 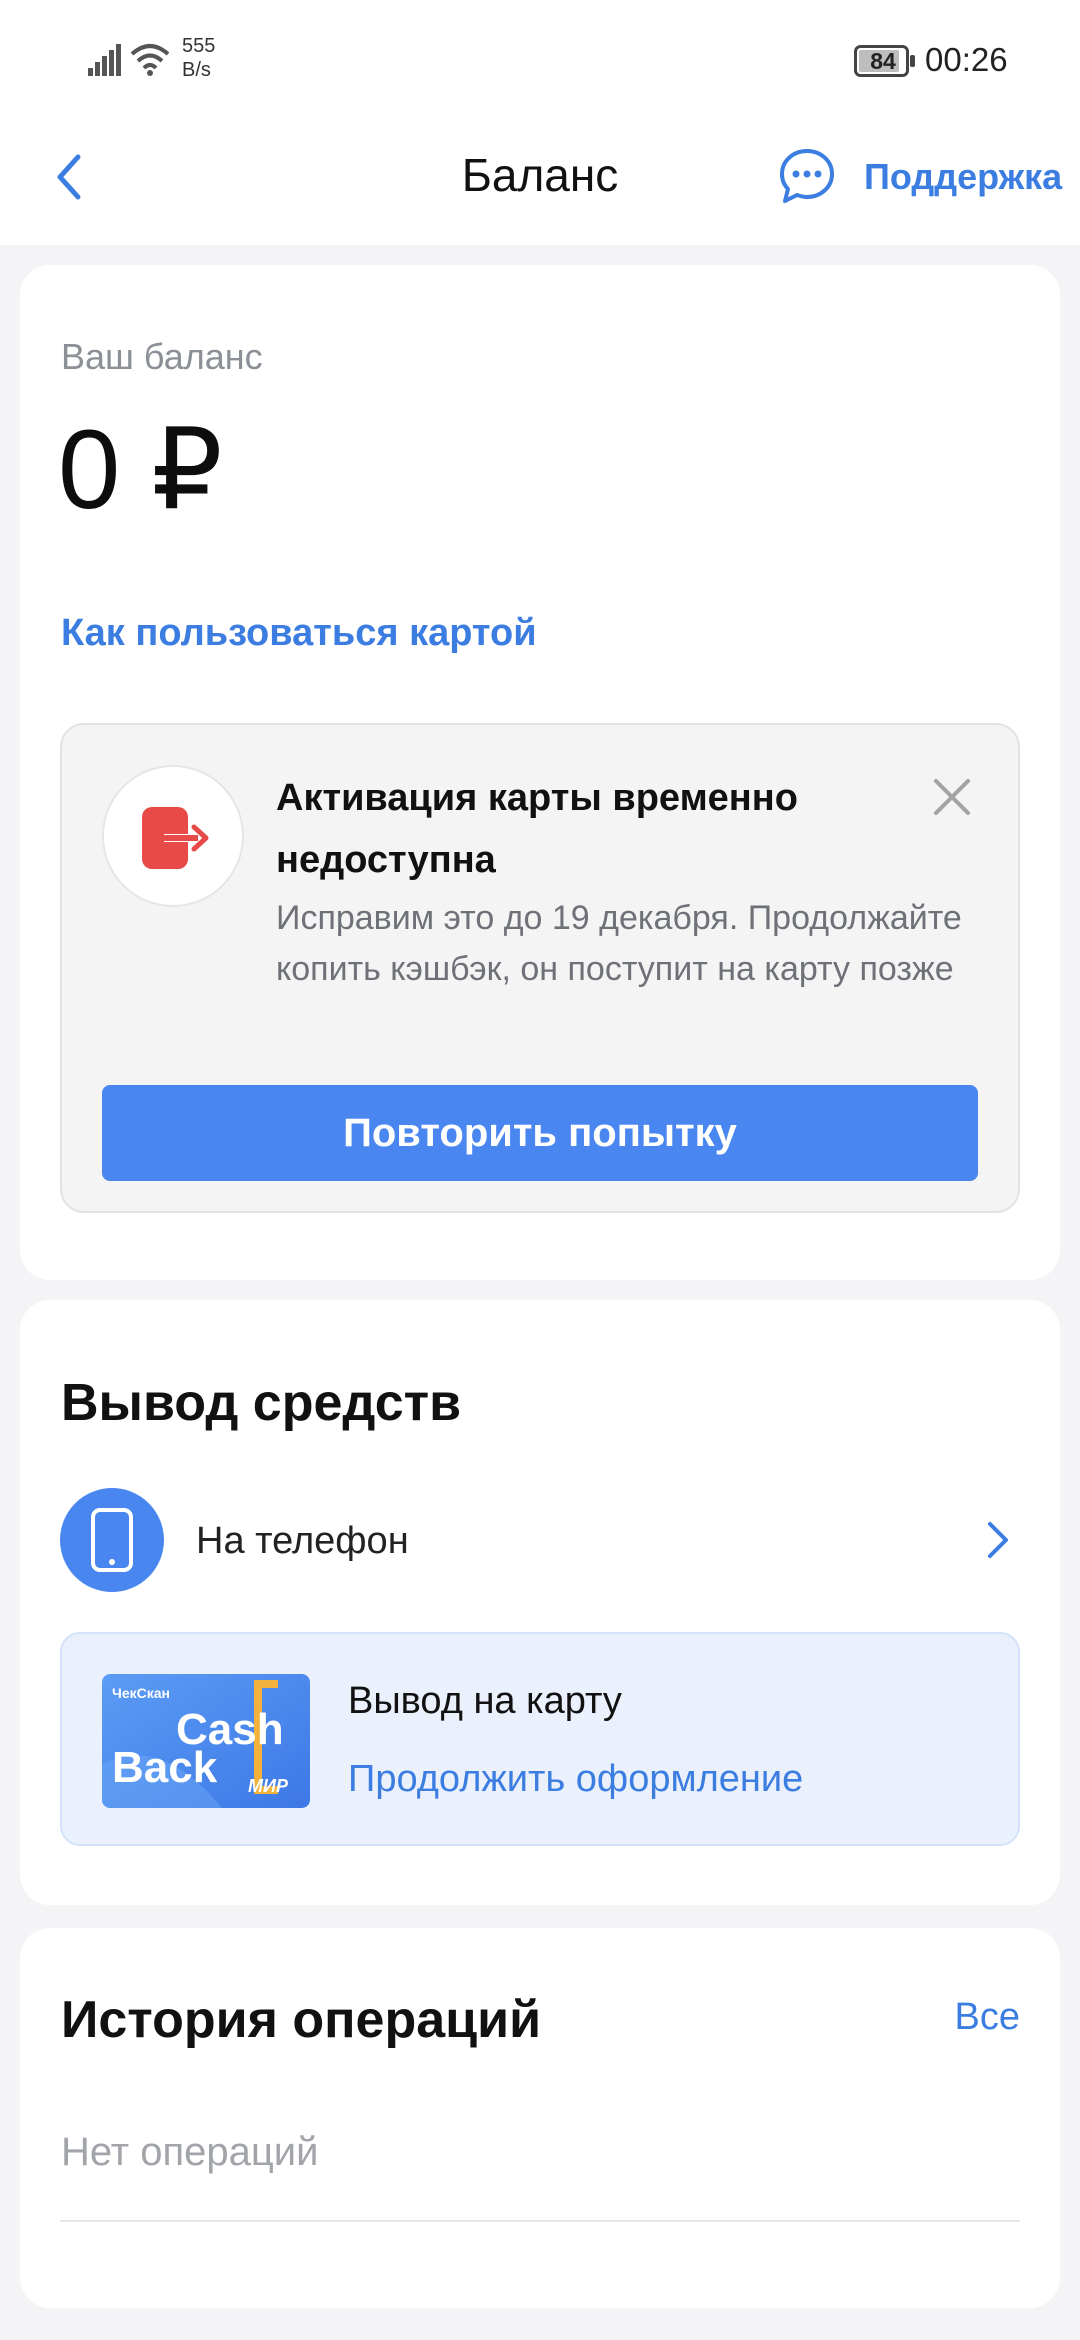 I want to click on withdraw-to-phone-row: На телефон, so click(x=540, y=1540).